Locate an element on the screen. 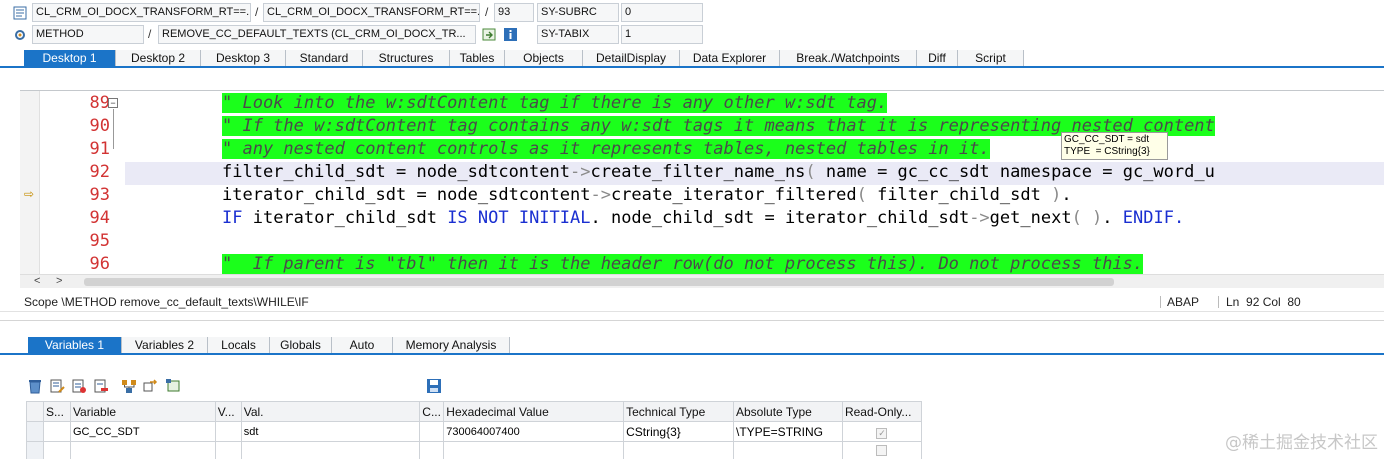  tab-data-explorer: Data Explorer is located at coordinates (730, 58).